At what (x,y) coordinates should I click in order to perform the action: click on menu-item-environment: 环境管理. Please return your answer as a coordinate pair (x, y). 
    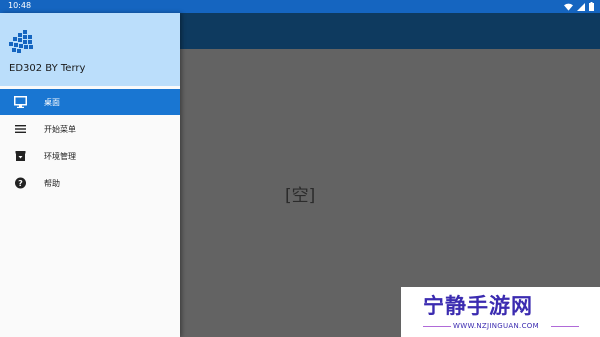
    Looking at the image, I should click on (90, 156).